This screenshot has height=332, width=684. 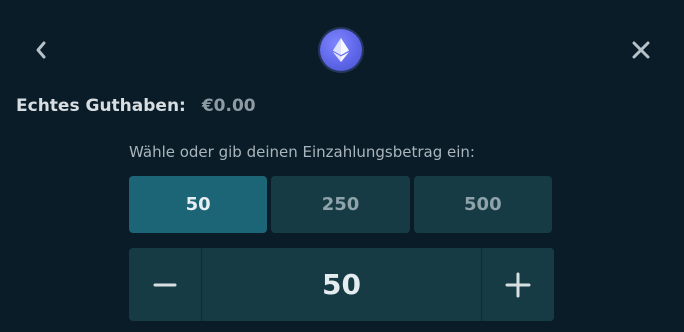 I want to click on balance-value: €0.00, so click(x=228, y=106).